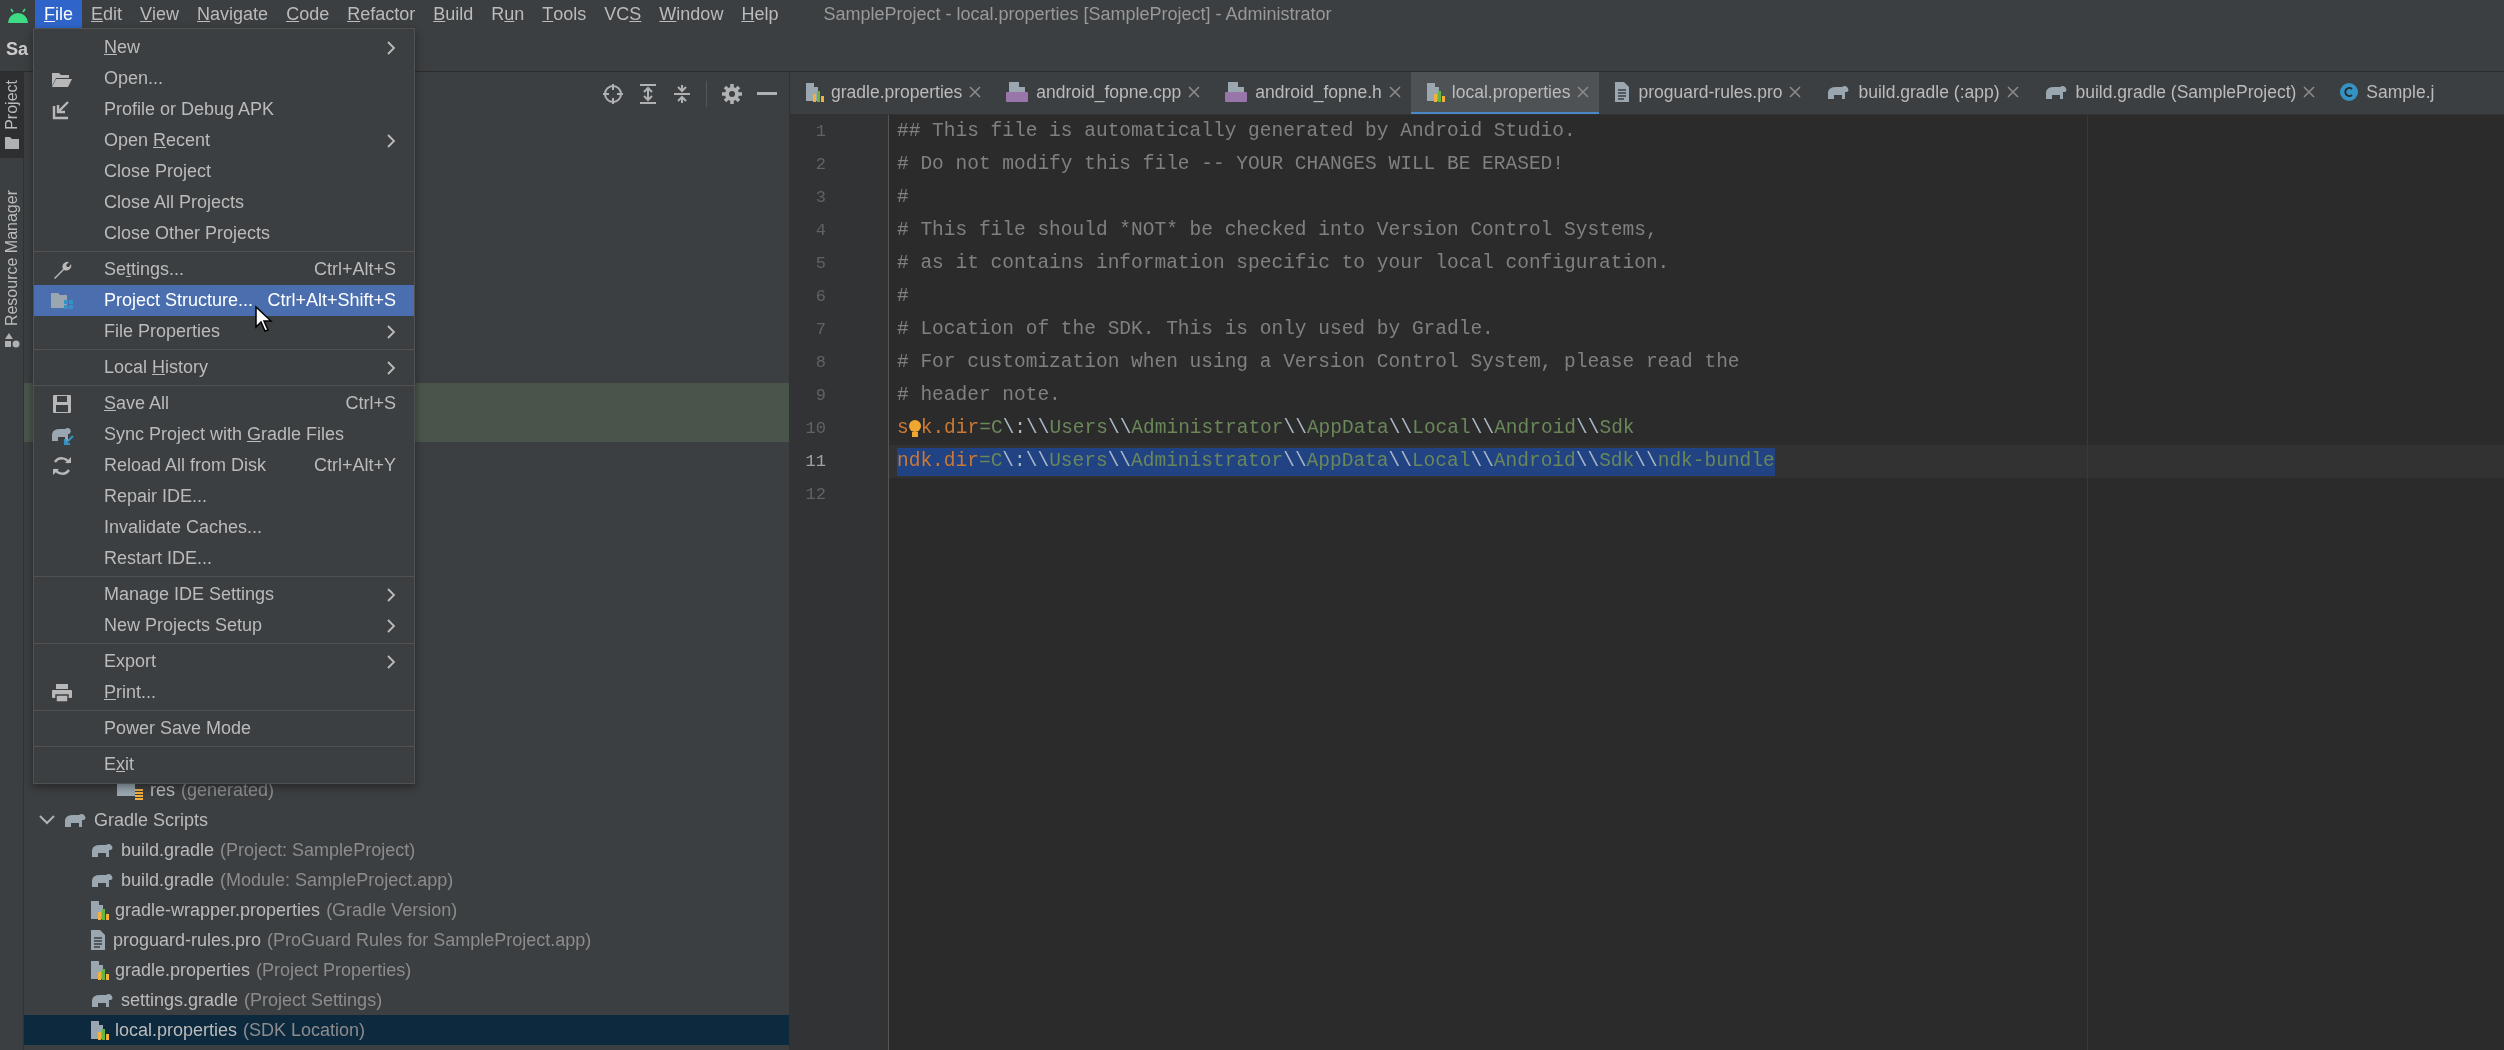 The width and height of the screenshot is (2504, 1050). What do you see at coordinates (224, 594) in the screenshot?
I see `menu-item: Manage IDE Settings` at bounding box center [224, 594].